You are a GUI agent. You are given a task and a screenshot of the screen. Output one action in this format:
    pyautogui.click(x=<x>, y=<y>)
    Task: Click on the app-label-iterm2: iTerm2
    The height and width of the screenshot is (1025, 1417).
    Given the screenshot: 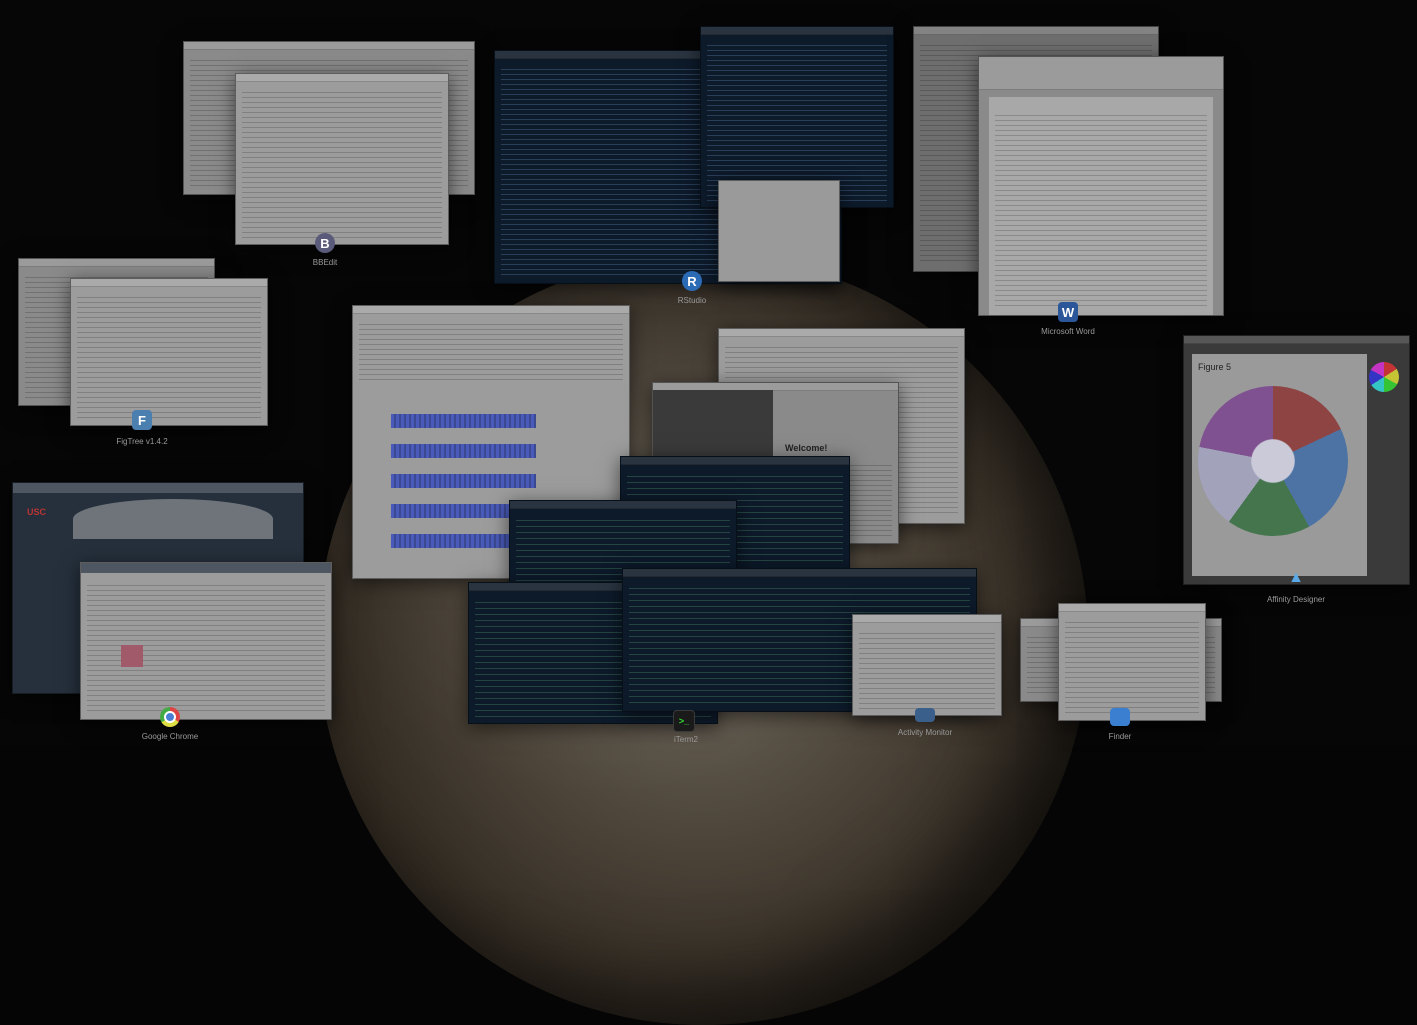 What is the action you would take?
    pyautogui.click(x=686, y=739)
    